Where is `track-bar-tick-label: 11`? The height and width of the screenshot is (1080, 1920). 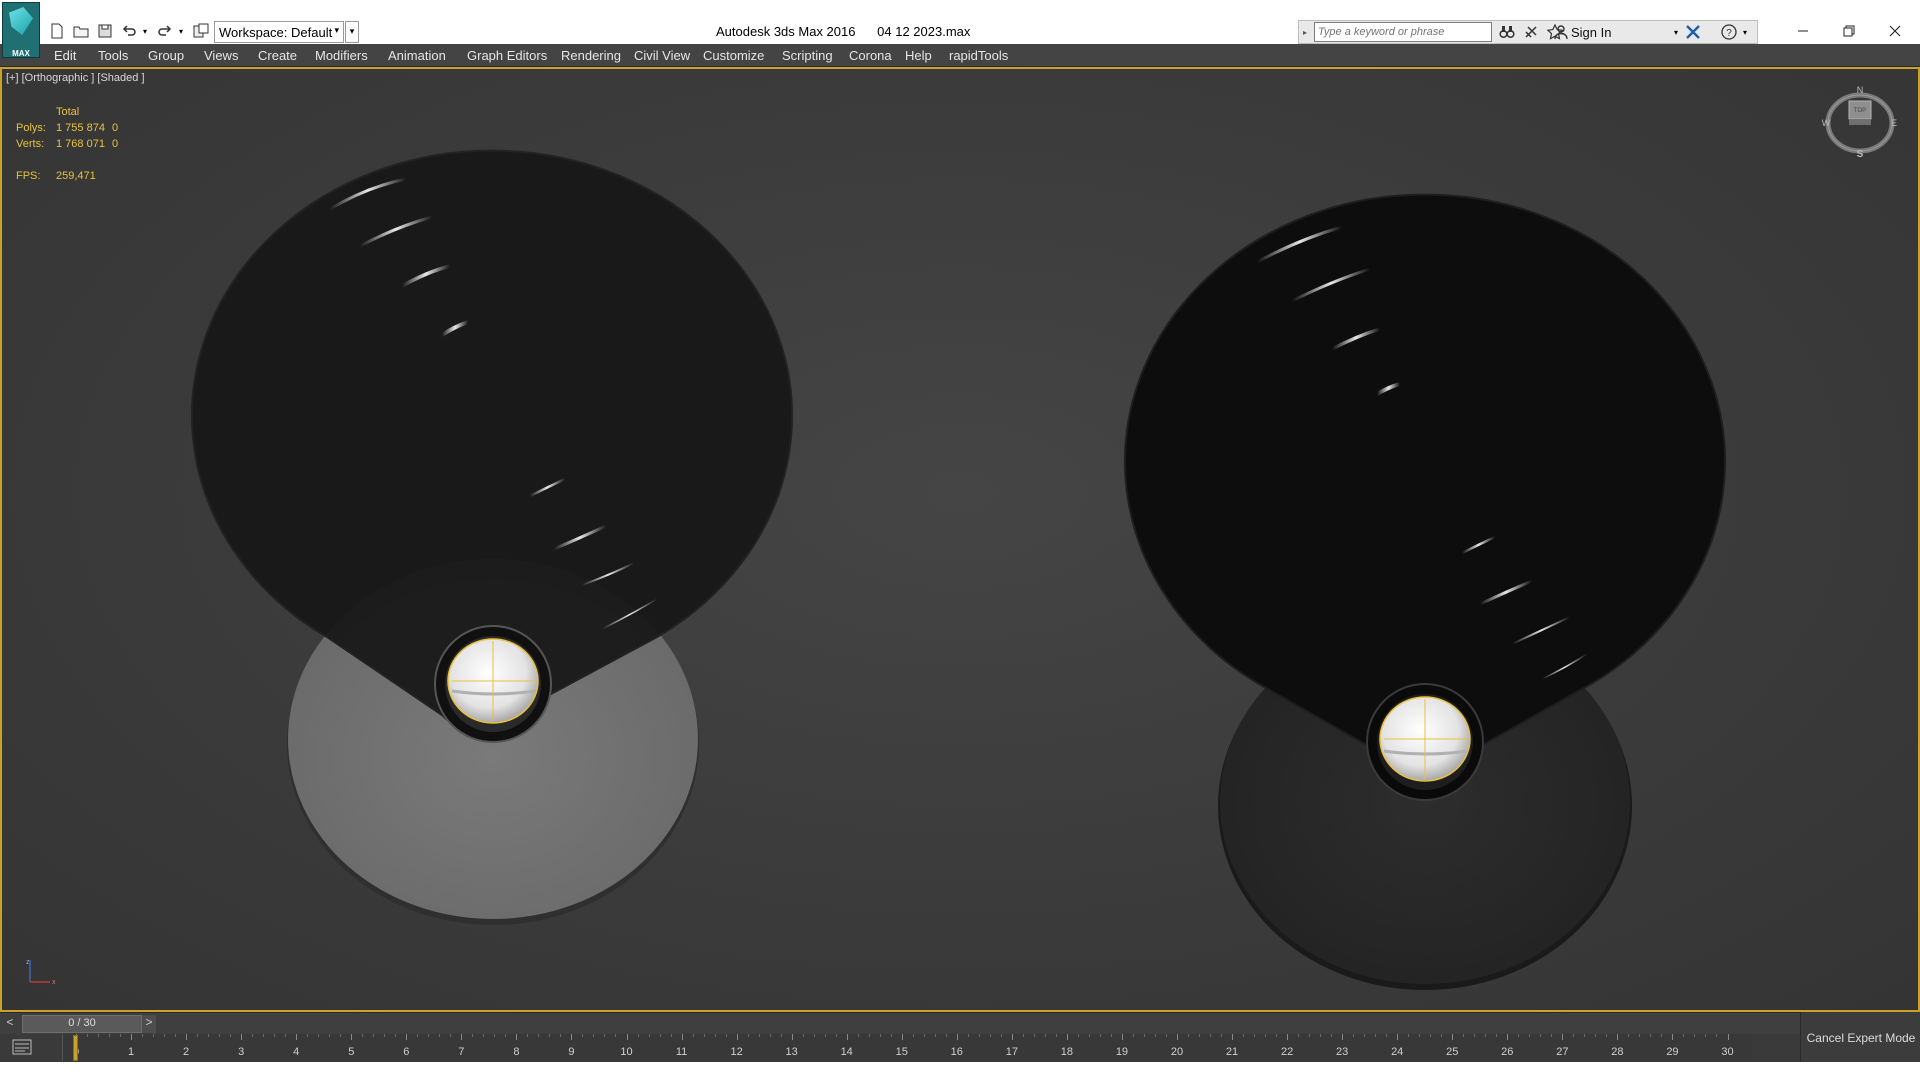
track-bar-tick-label: 11 is located at coordinates (681, 1052).